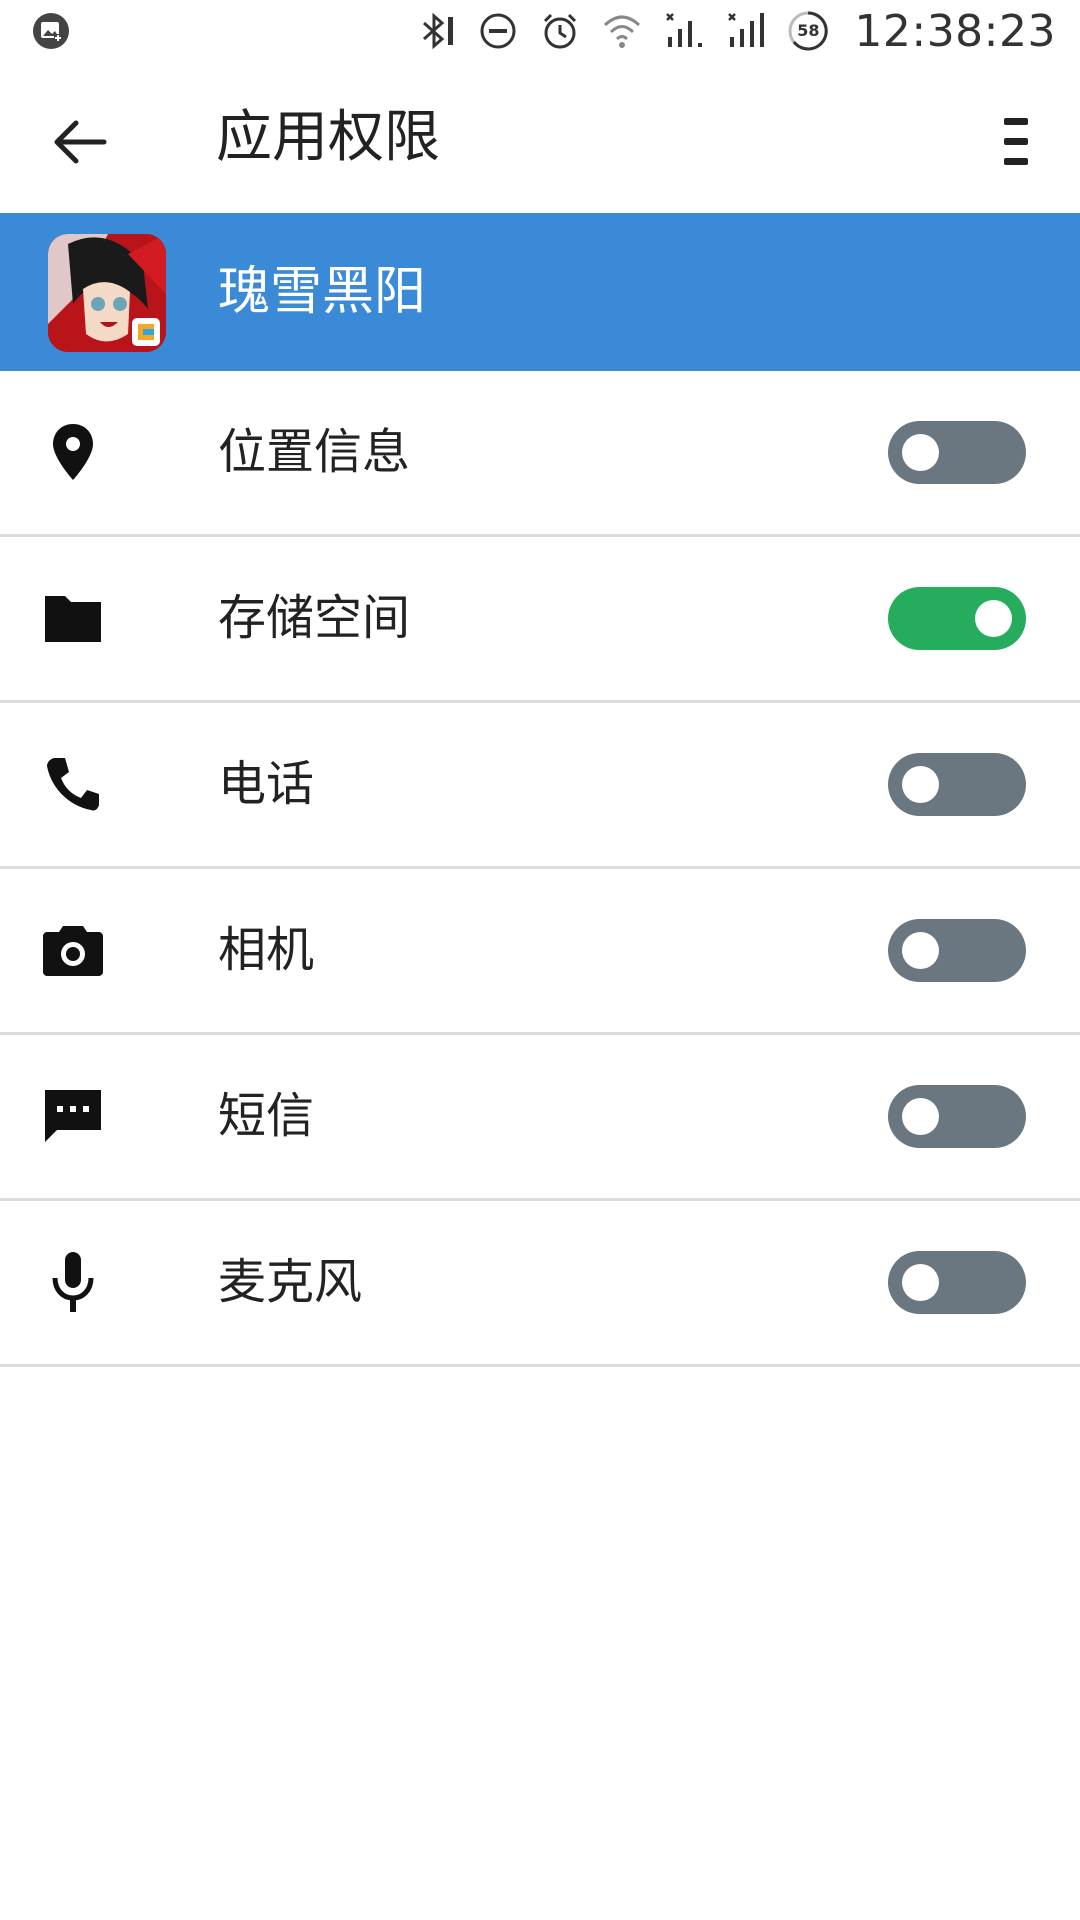 The image size is (1080, 1920). I want to click on app-header: 瑰雪黑阳, so click(540, 292).